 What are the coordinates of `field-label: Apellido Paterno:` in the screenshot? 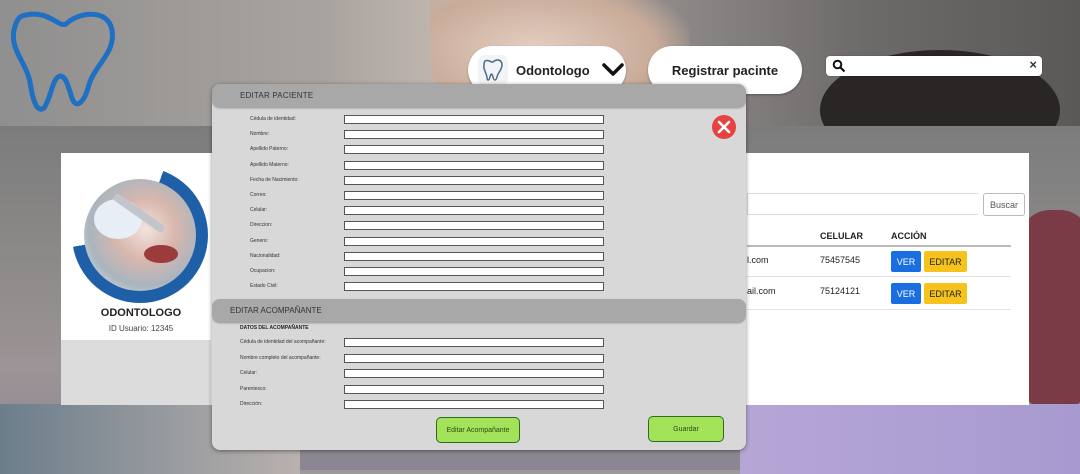 It's located at (269, 149).